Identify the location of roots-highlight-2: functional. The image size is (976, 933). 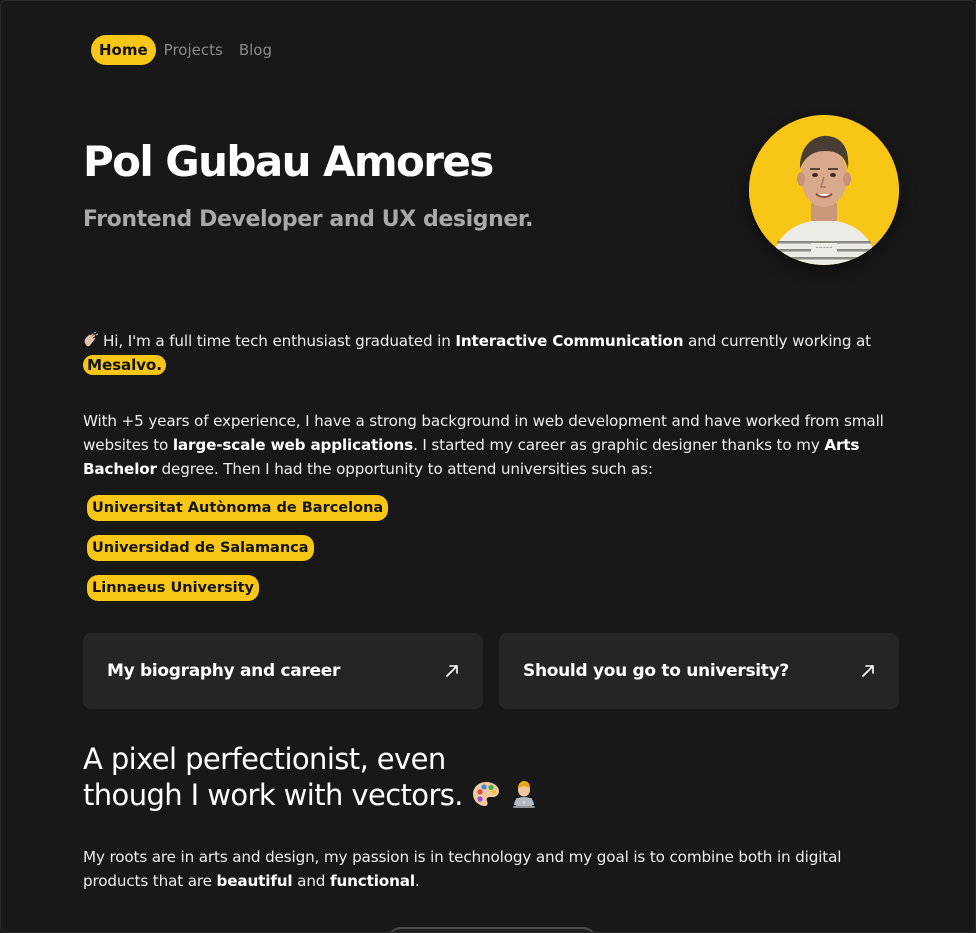
(372, 881).